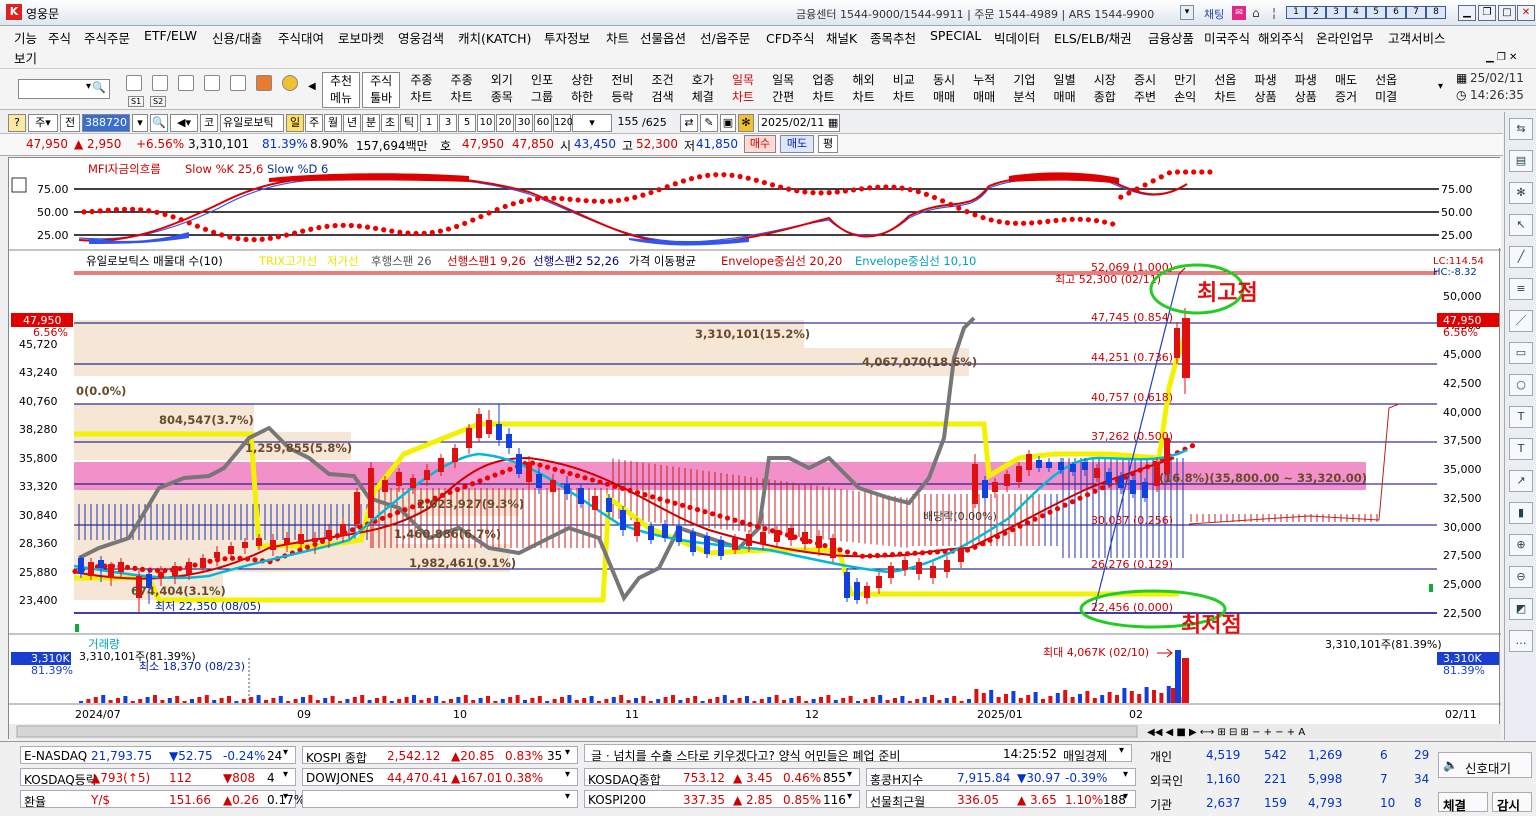 This screenshot has width=1536, height=816. Describe the element at coordinates (486, 123) in the screenshot. I see `interval-3: 10` at that location.